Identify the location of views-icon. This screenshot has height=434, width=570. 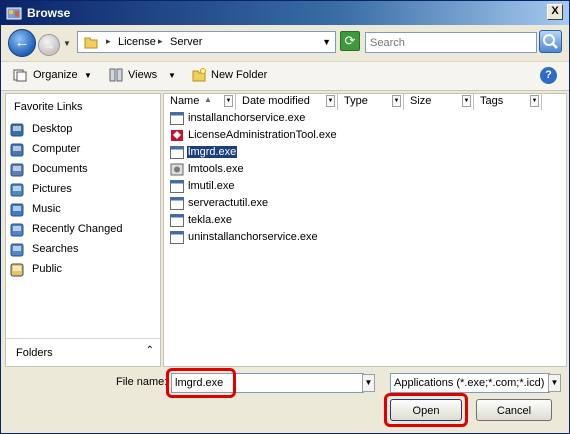
(116, 75).